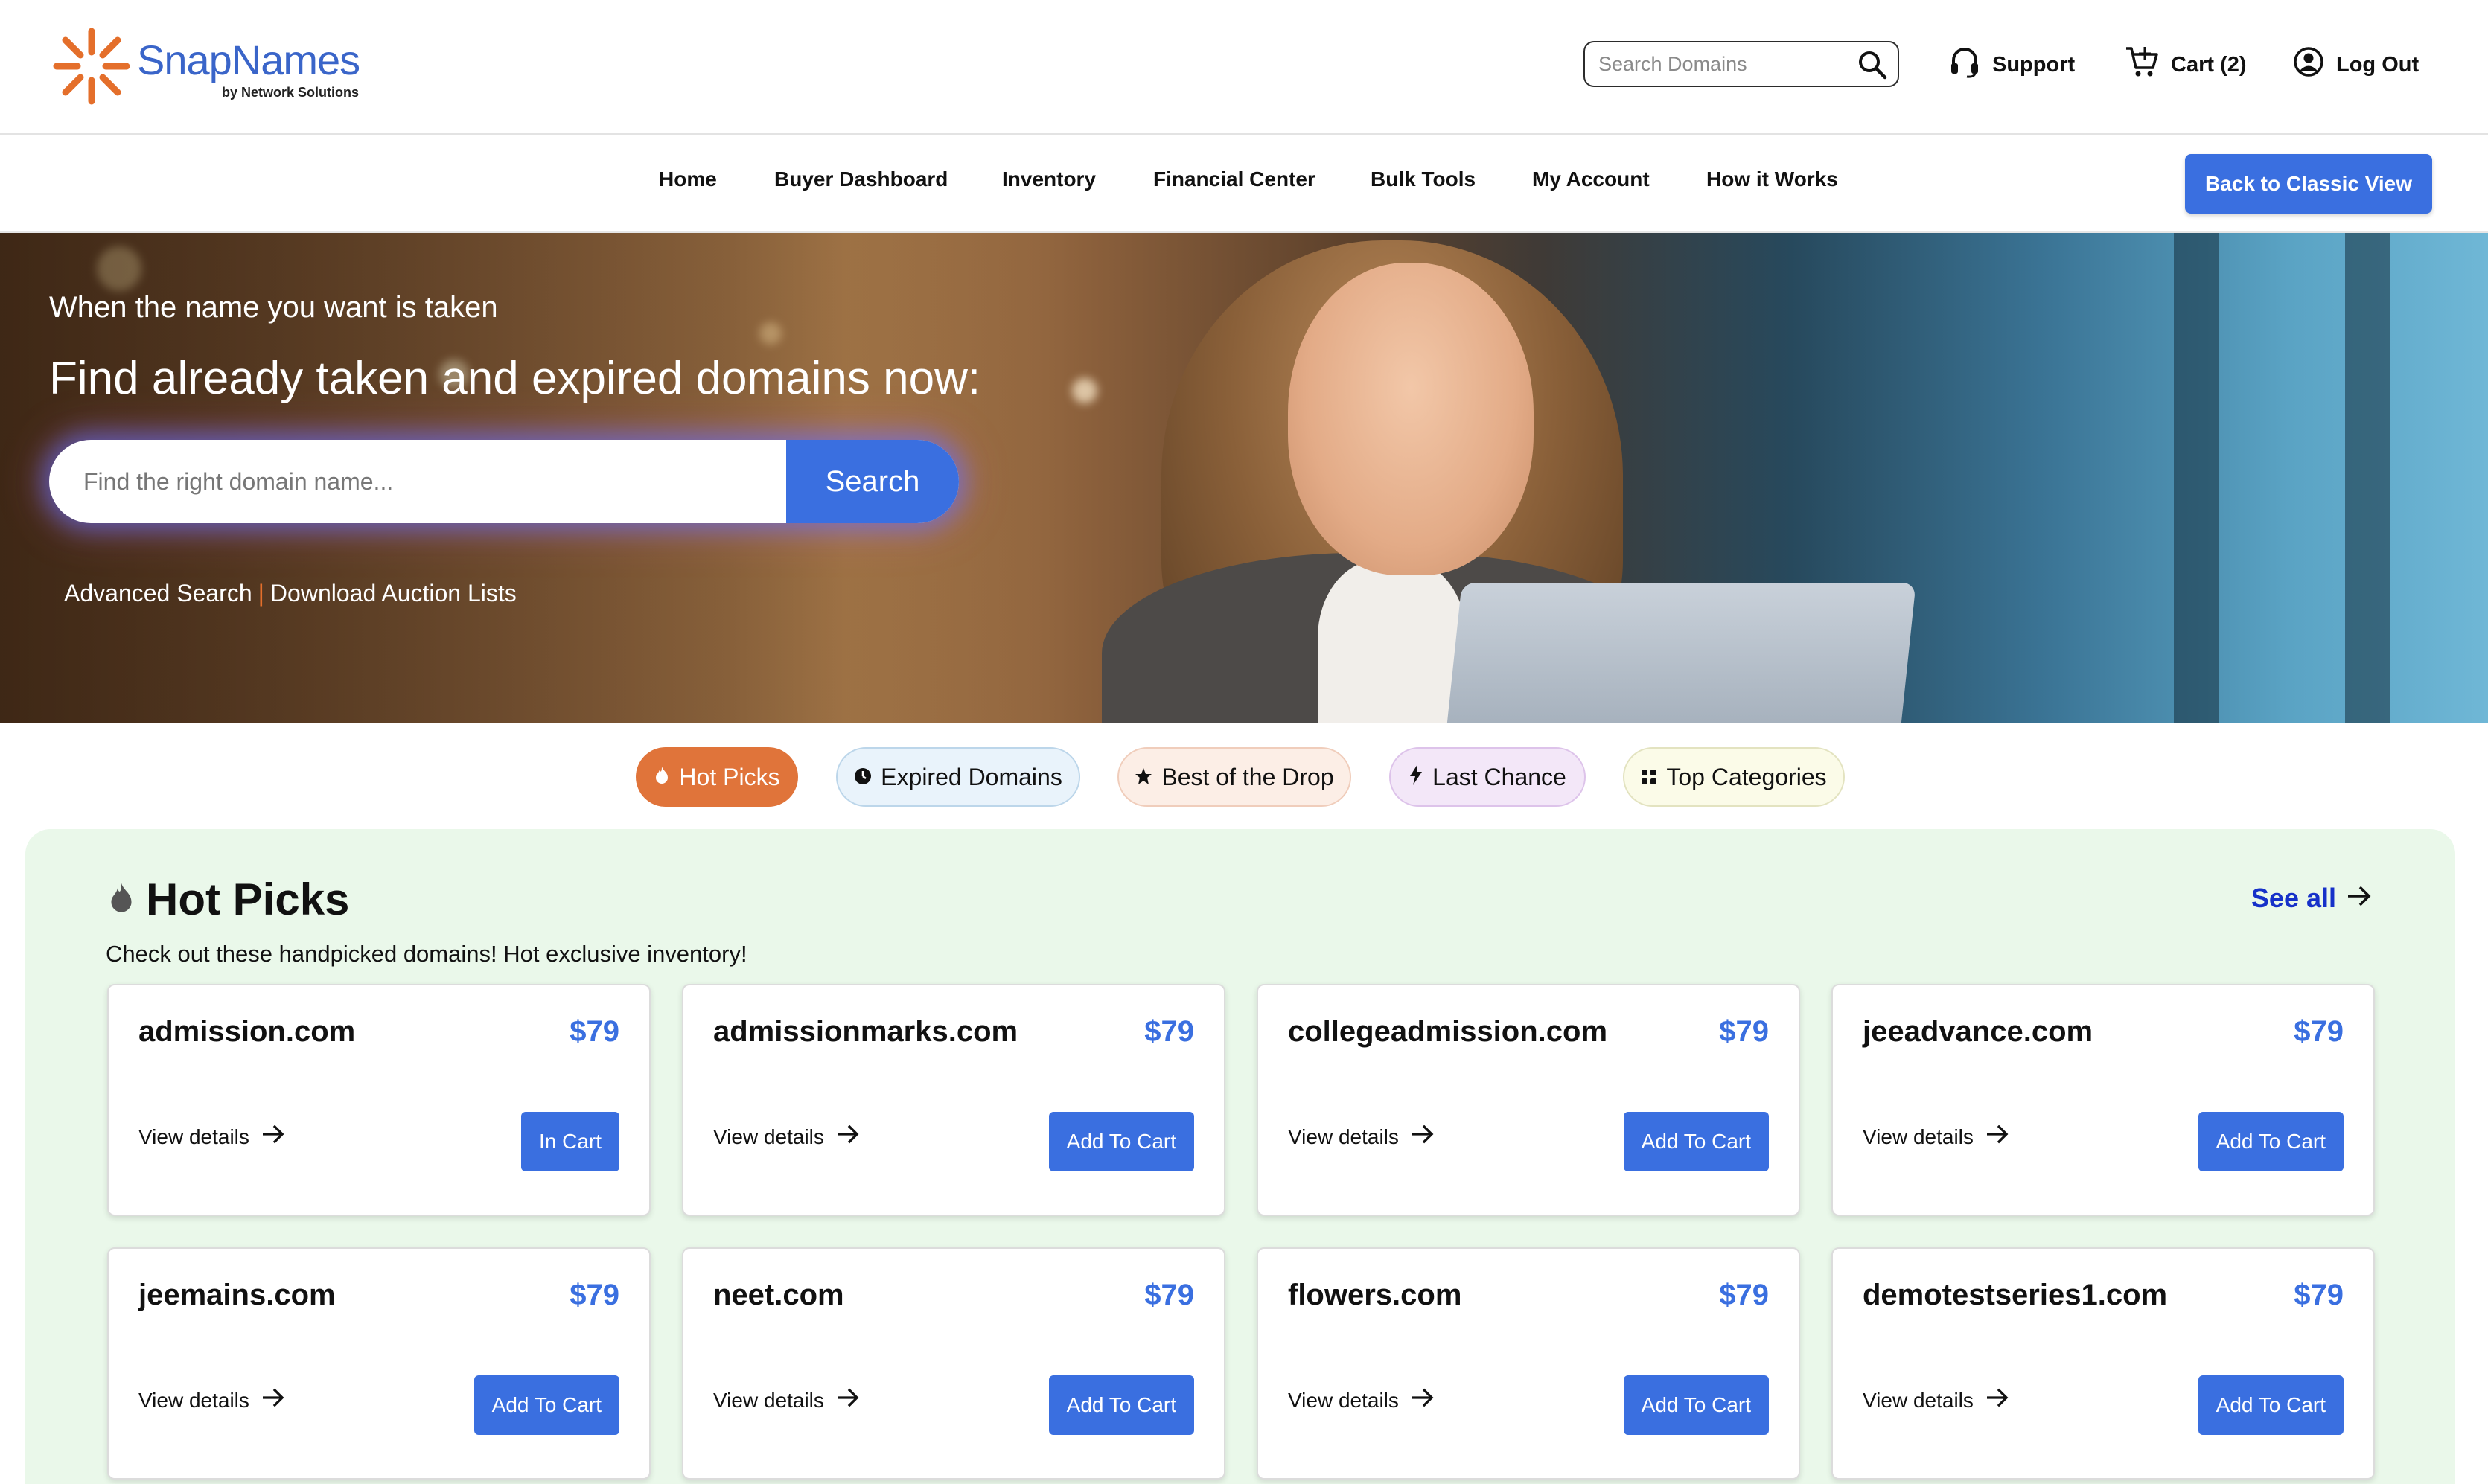 Image resolution: width=2488 pixels, height=1484 pixels. I want to click on nav-buyer-dashboard: Buyer Dashboard, so click(861, 179).